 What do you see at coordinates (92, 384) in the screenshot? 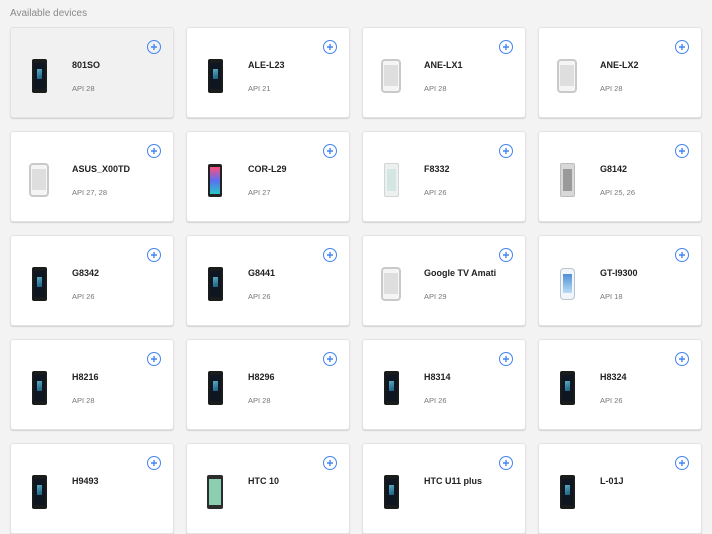
I see `device-card: H8216 API 28` at bounding box center [92, 384].